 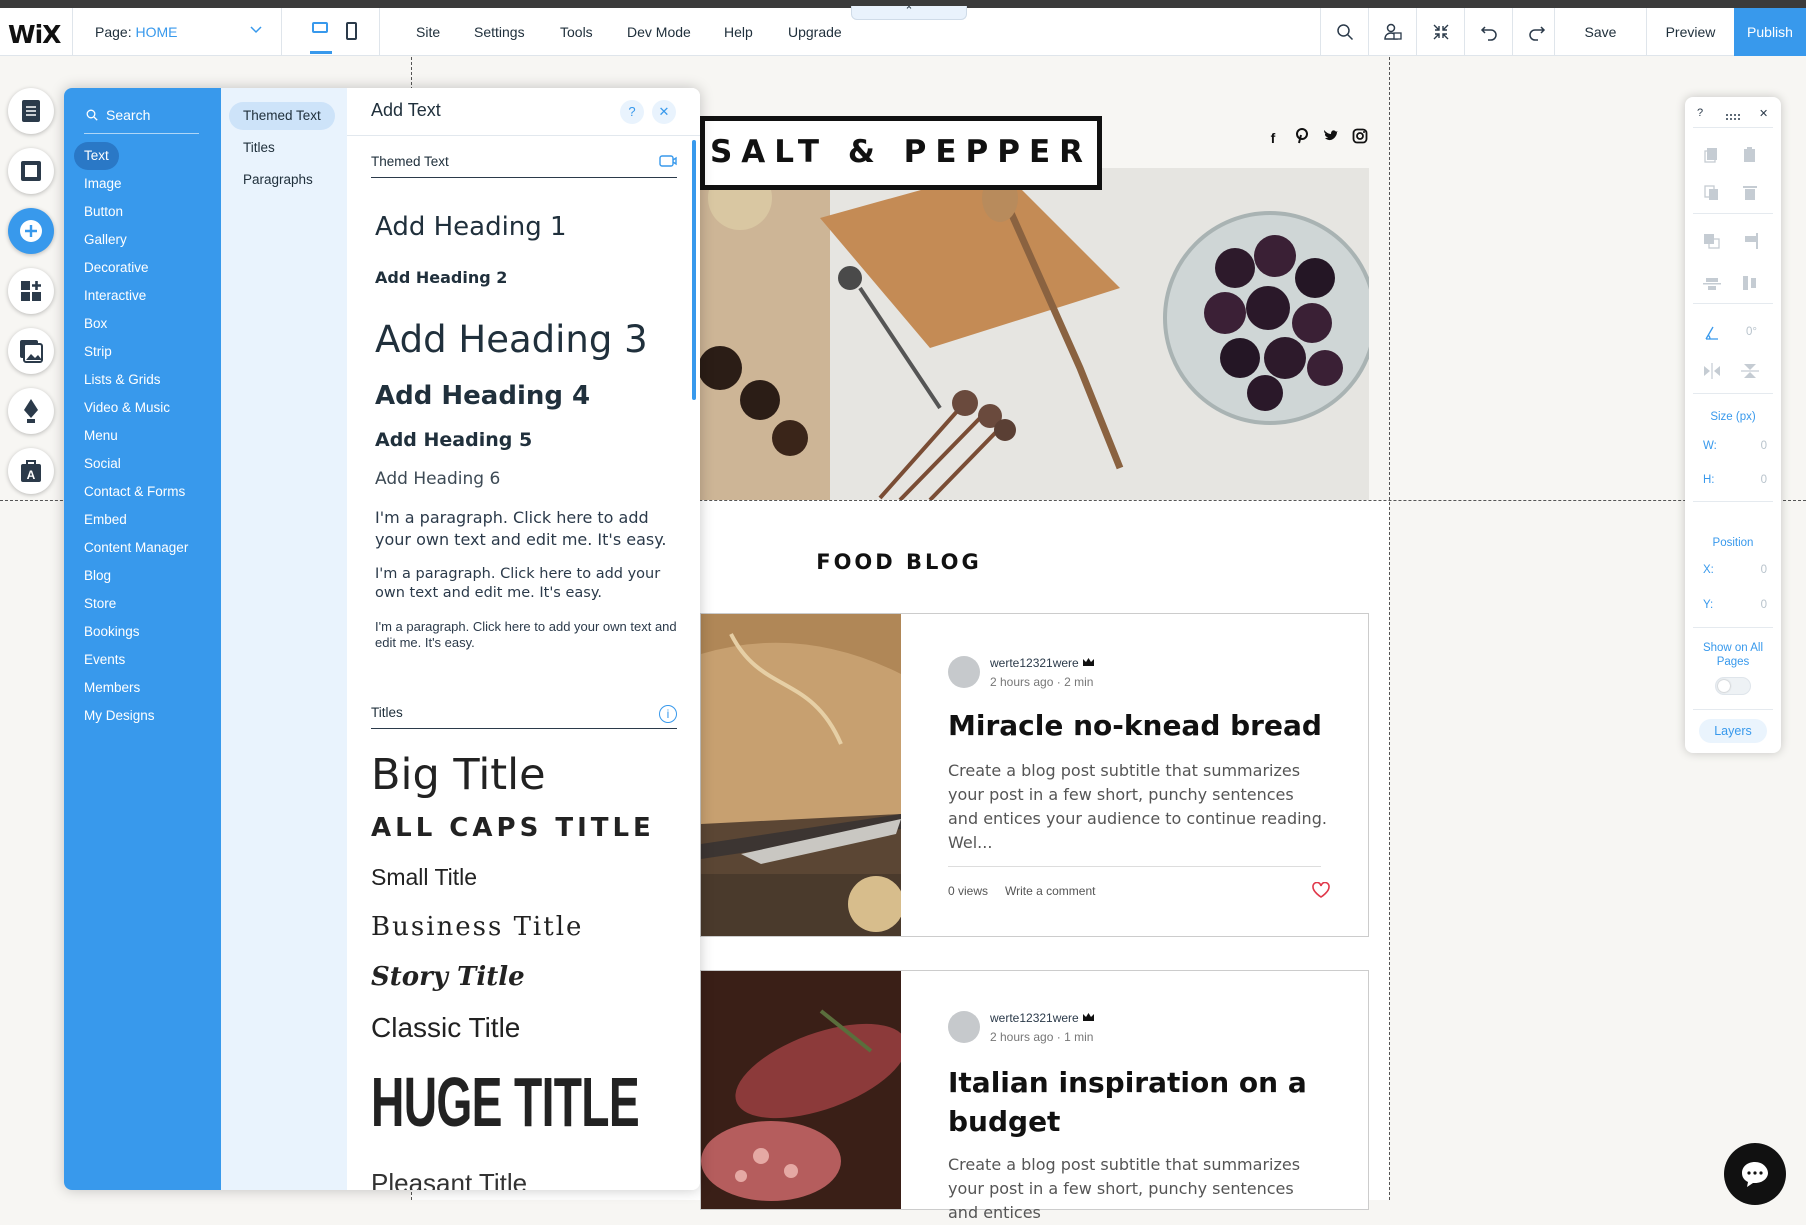 I want to click on menu-dev-mode: Dev Mode, so click(x=659, y=32).